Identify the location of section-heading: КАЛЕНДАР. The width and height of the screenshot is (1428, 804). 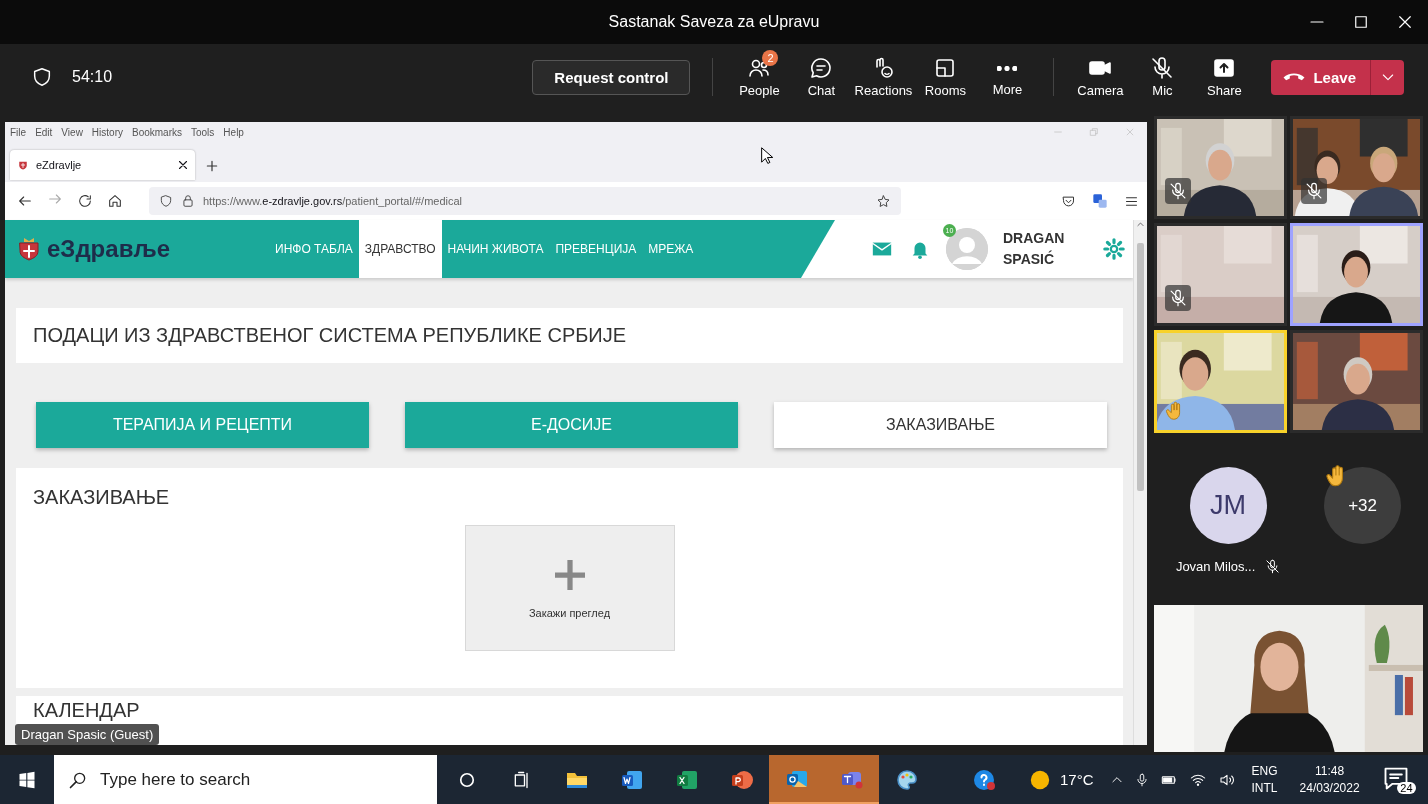
(86, 709).